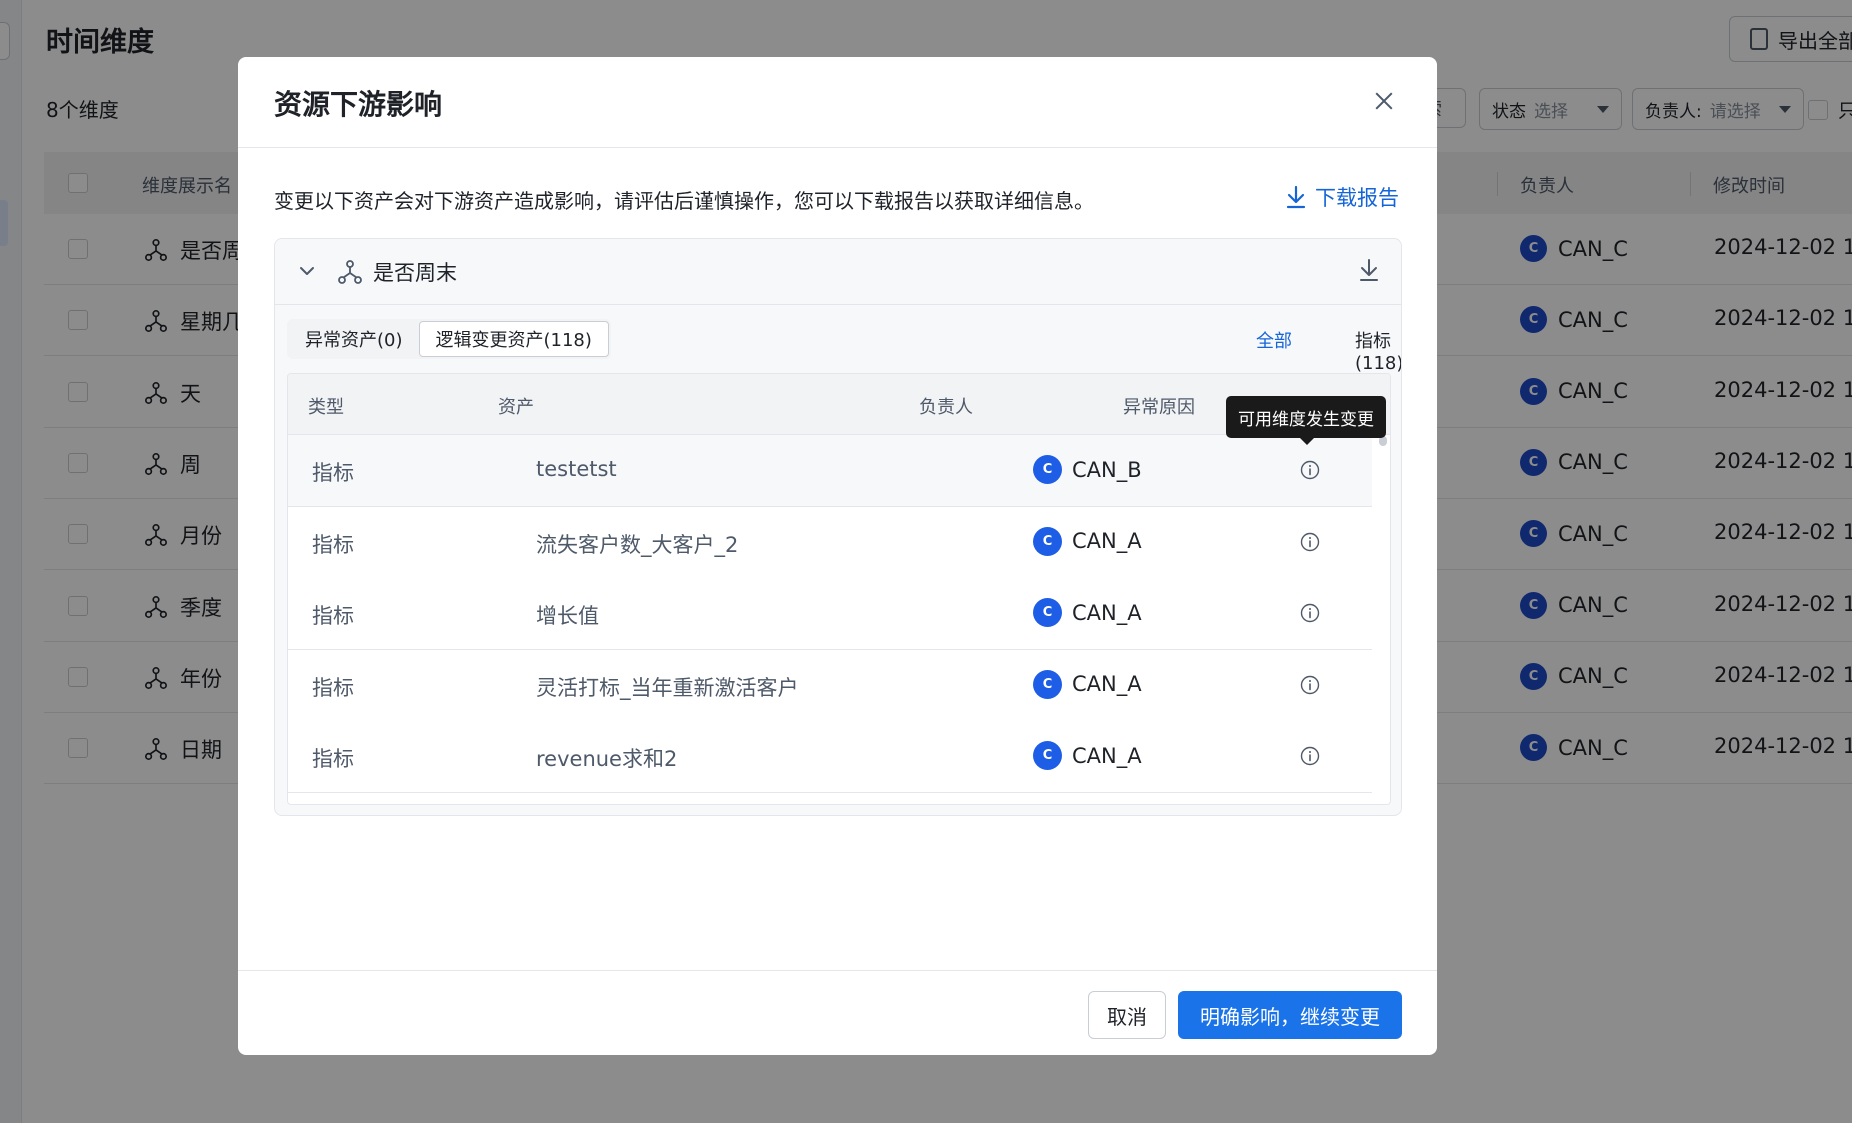 The image size is (1852, 1123). Describe the element at coordinates (637, 544) in the screenshot. I see `asset-name: 流失客户数_大客户_2` at that location.